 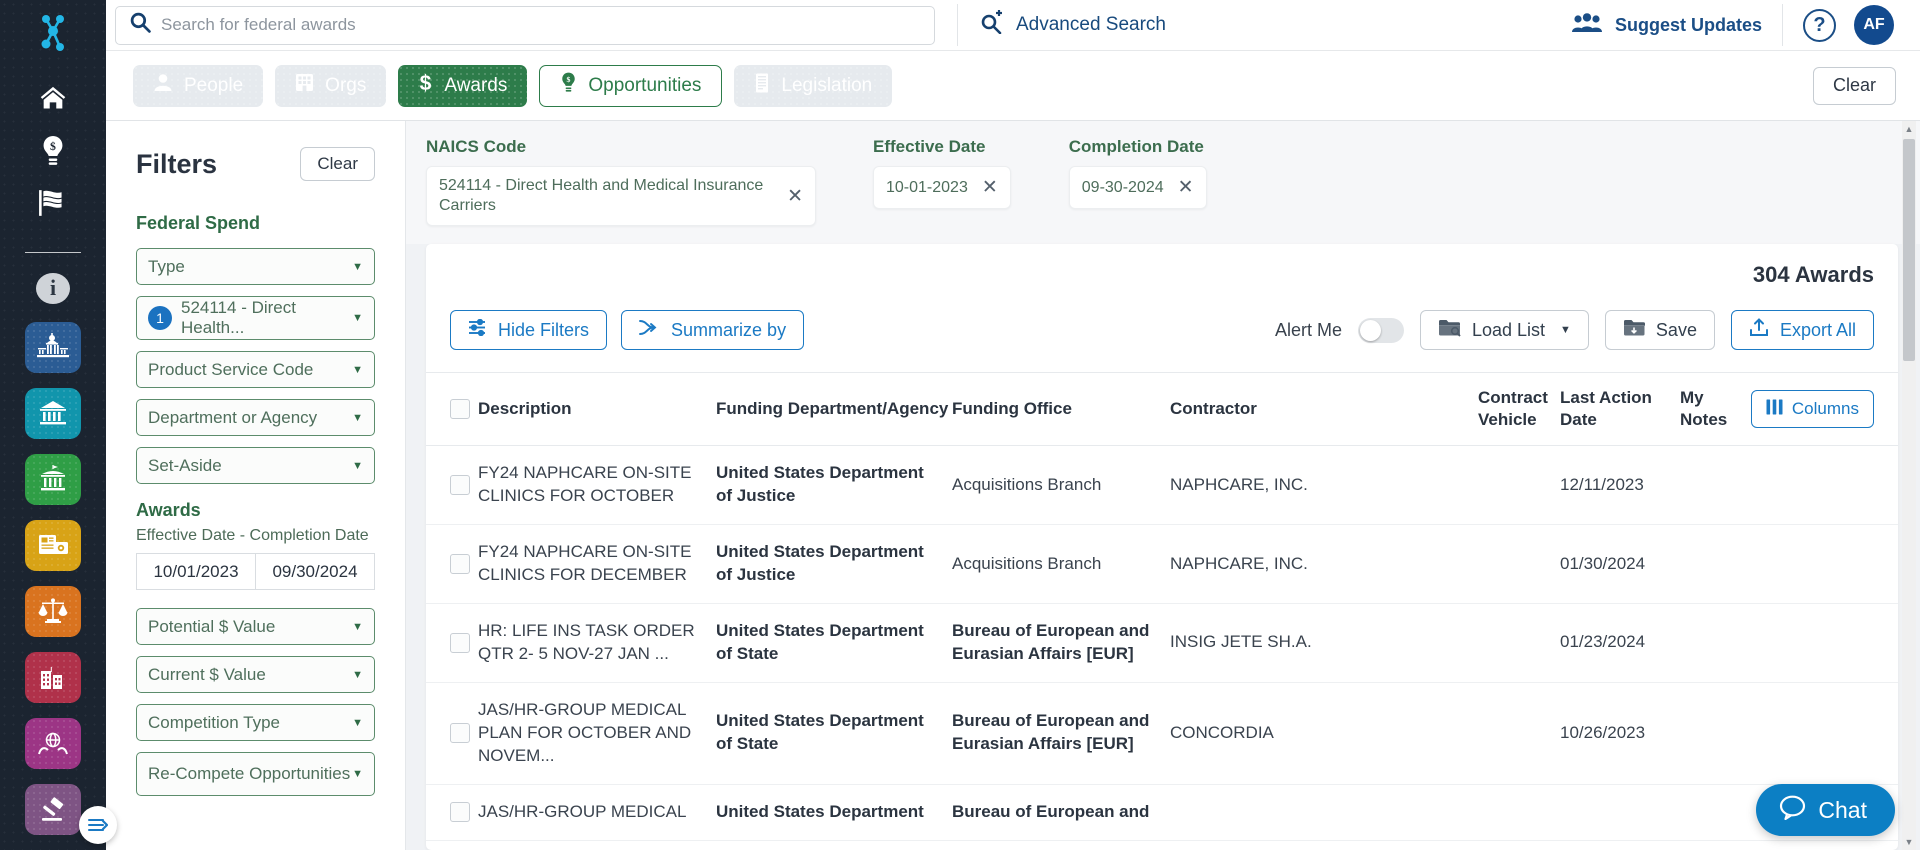 I want to click on search-input, so click(x=540, y=25).